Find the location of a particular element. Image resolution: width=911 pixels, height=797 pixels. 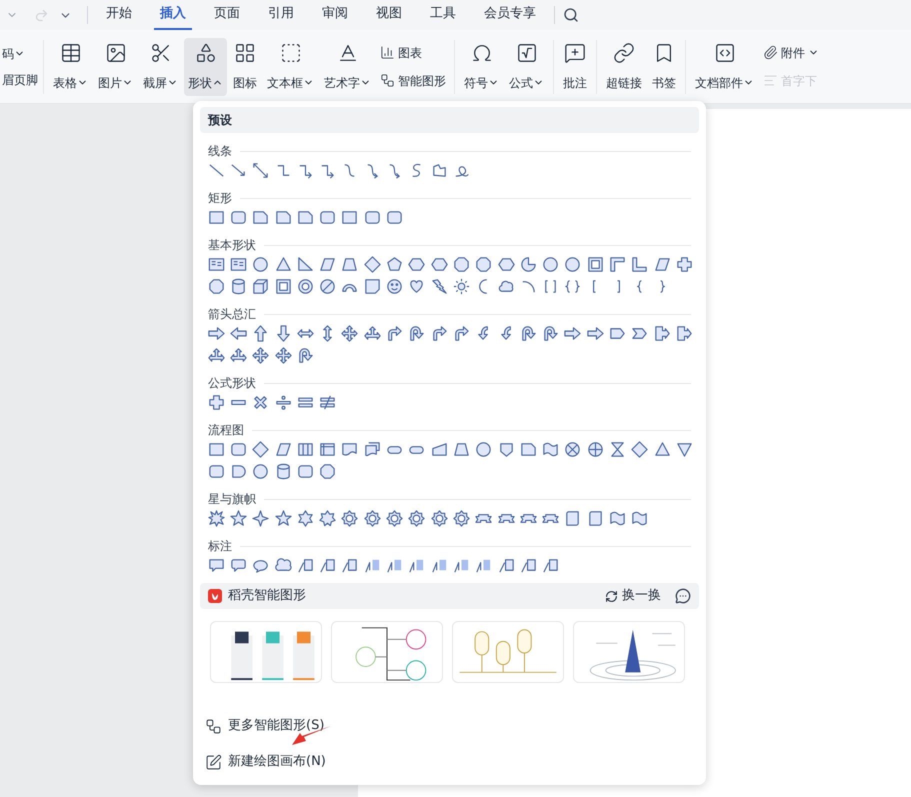

double-arrow-shape-icon is located at coordinates (260, 170).